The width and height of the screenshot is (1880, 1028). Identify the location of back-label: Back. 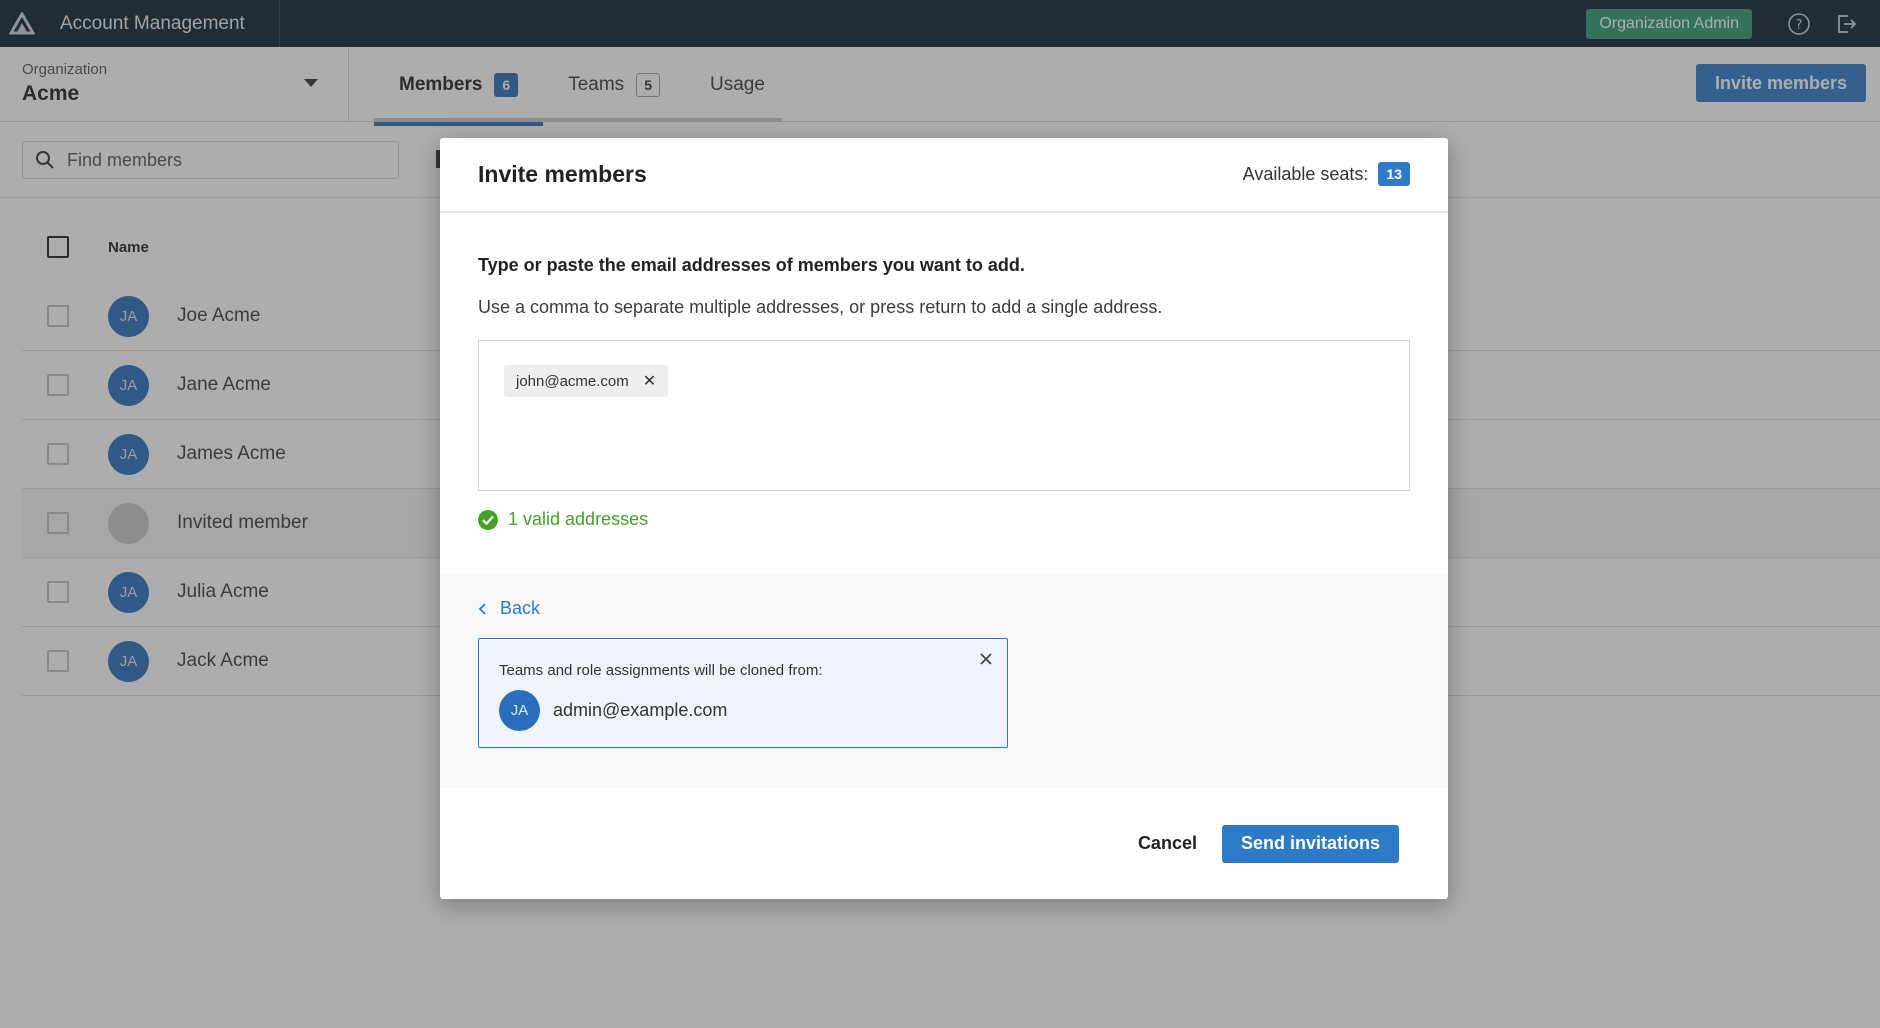
(520, 608).